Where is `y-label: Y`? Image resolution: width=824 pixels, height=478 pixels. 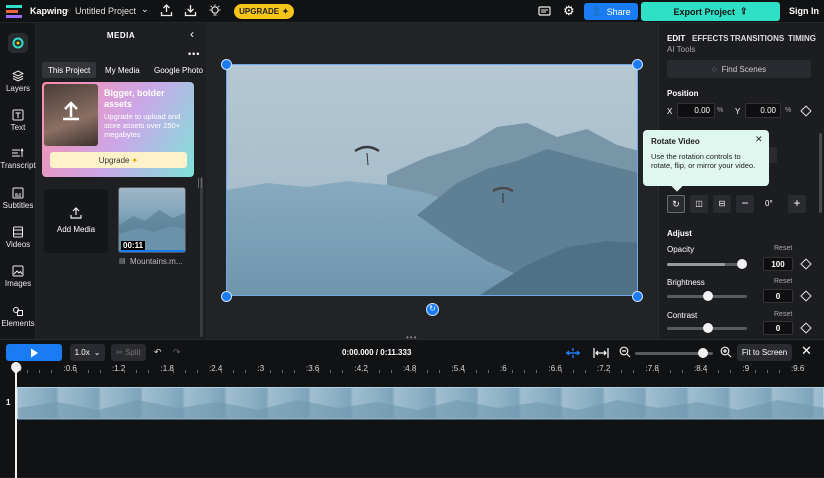 y-label: Y is located at coordinates (738, 111).